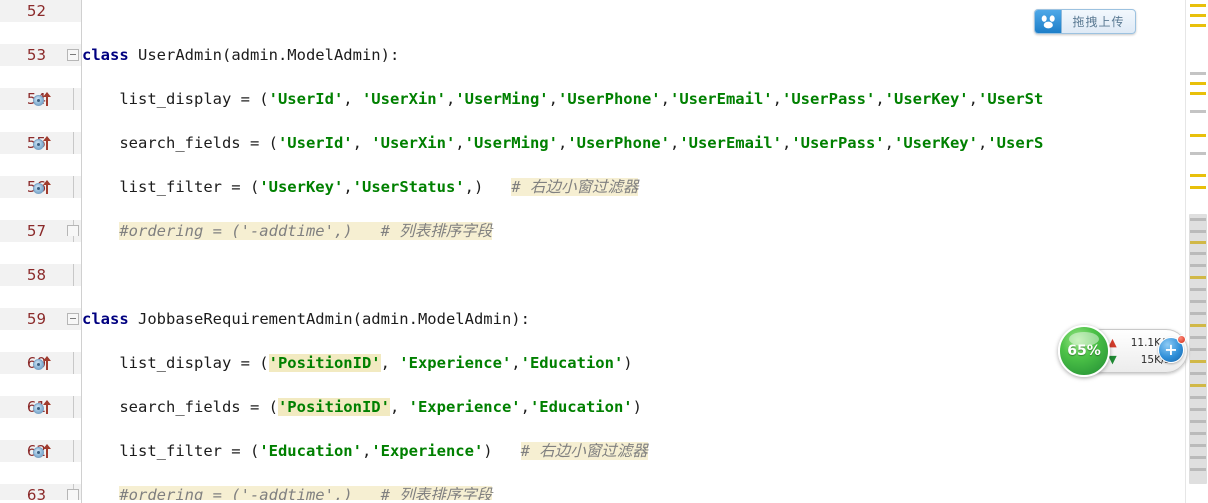 This screenshot has height=503, width=1208. Describe the element at coordinates (32, 99) in the screenshot. I see `gutter: 54` at that location.